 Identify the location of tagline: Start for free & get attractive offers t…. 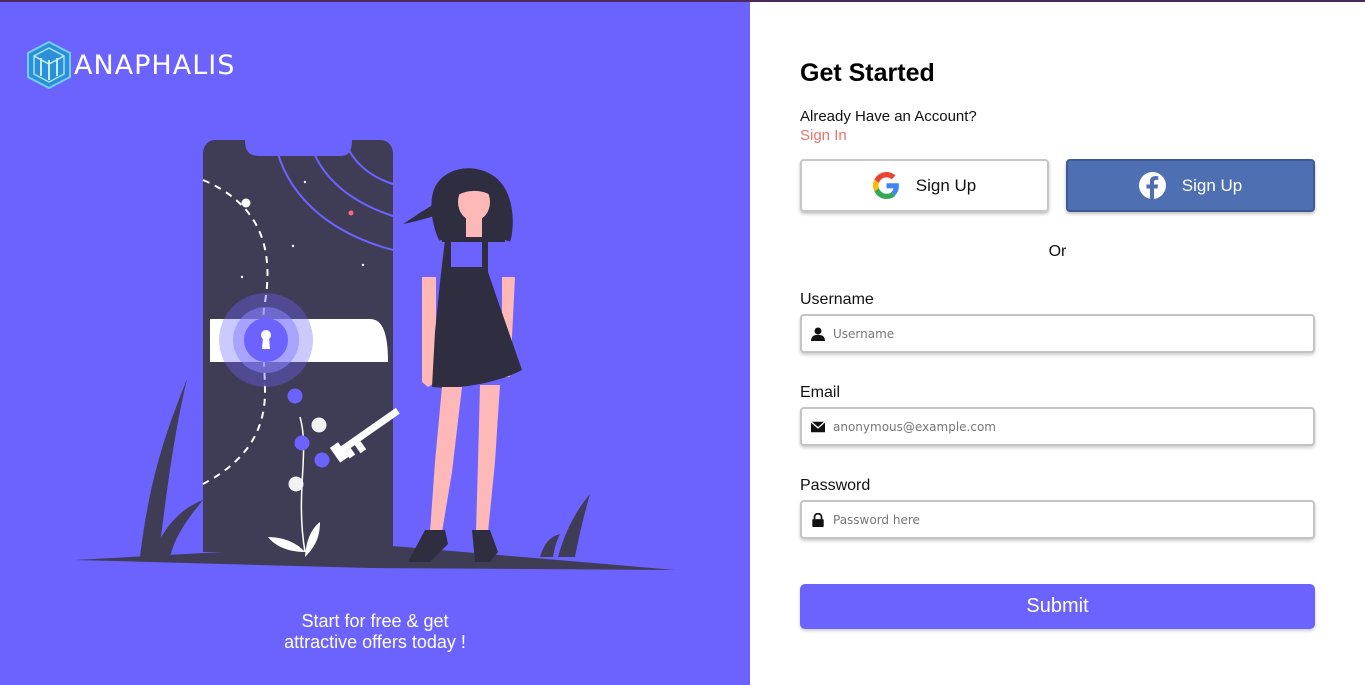
(375, 632).